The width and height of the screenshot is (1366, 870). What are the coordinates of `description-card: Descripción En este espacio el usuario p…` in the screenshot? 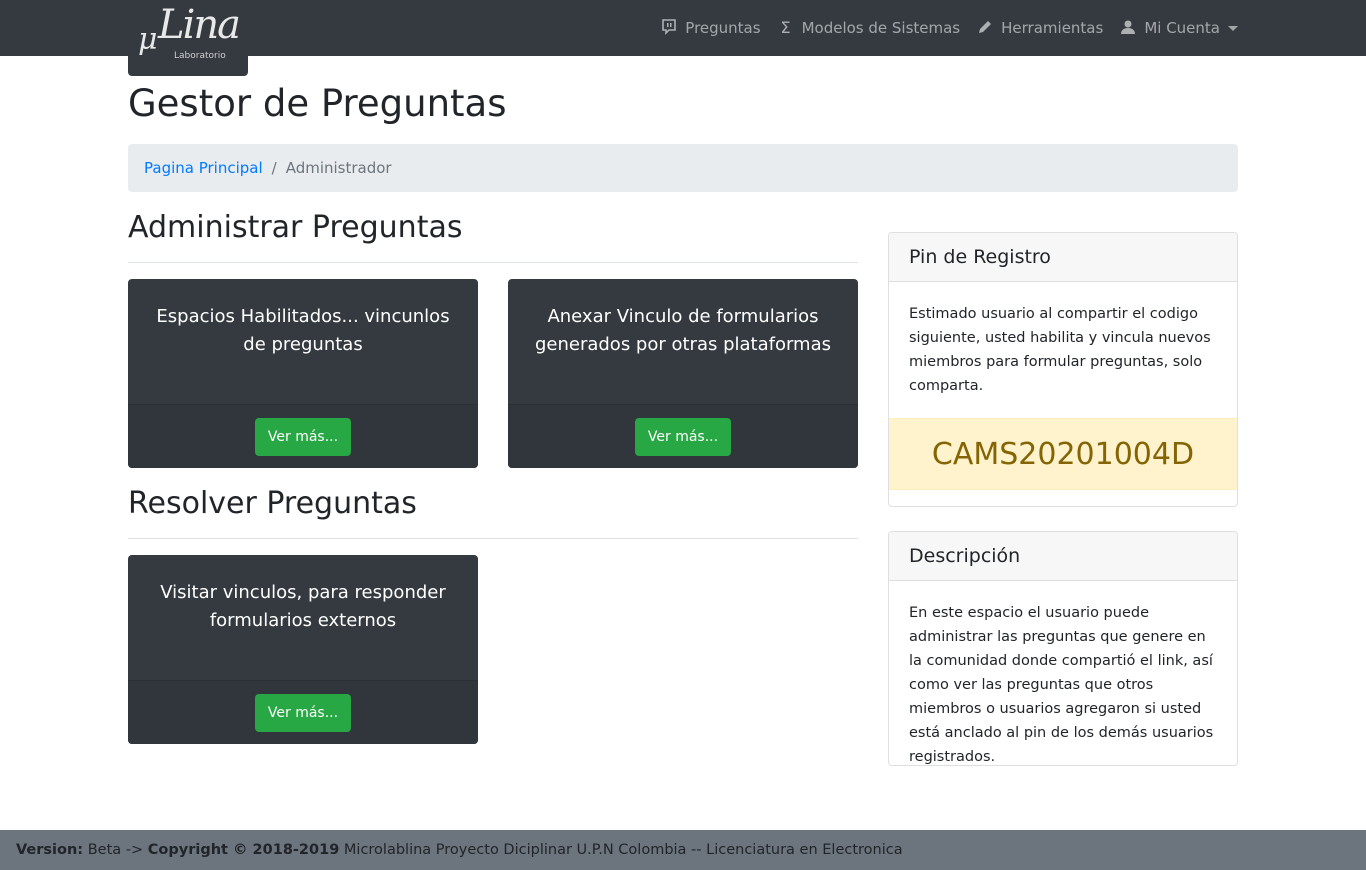 It's located at (1063, 648).